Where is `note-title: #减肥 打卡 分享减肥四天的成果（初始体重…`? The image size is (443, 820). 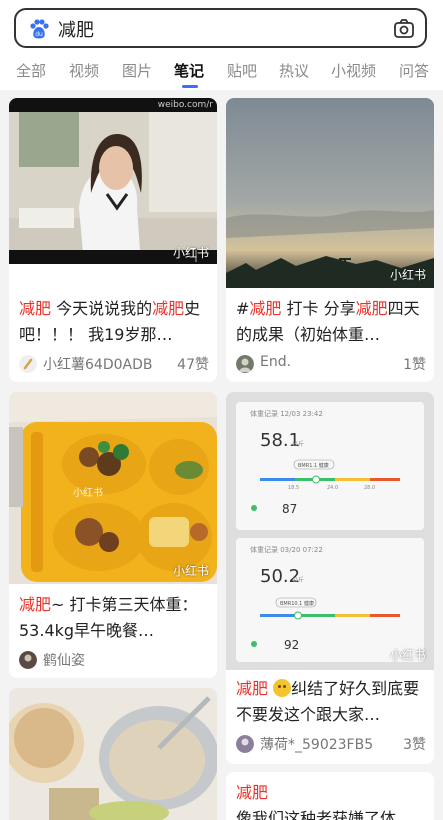 note-title: #减肥 打卡 分享减肥四天的成果（初始体重… is located at coordinates (328, 321).